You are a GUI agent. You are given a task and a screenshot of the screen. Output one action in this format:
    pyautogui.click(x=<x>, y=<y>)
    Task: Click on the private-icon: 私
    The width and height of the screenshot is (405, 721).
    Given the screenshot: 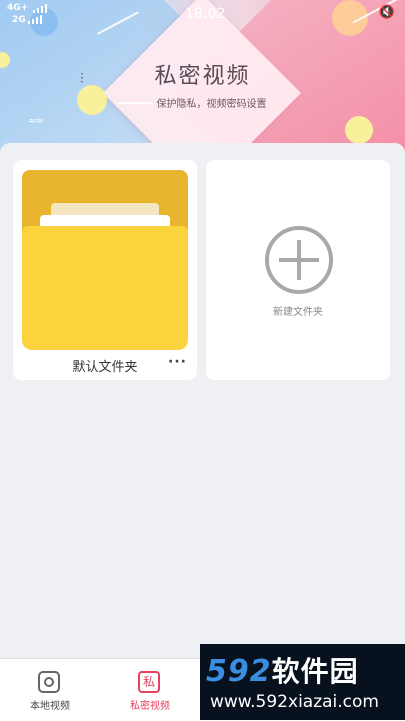 What is the action you would take?
    pyautogui.click(x=149, y=682)
    